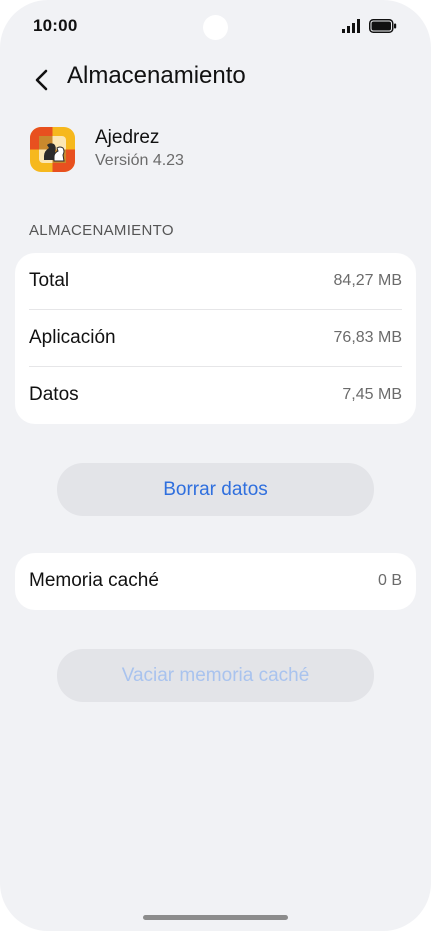  I want to click on row-label: Memoria caché, so click(94, 580).